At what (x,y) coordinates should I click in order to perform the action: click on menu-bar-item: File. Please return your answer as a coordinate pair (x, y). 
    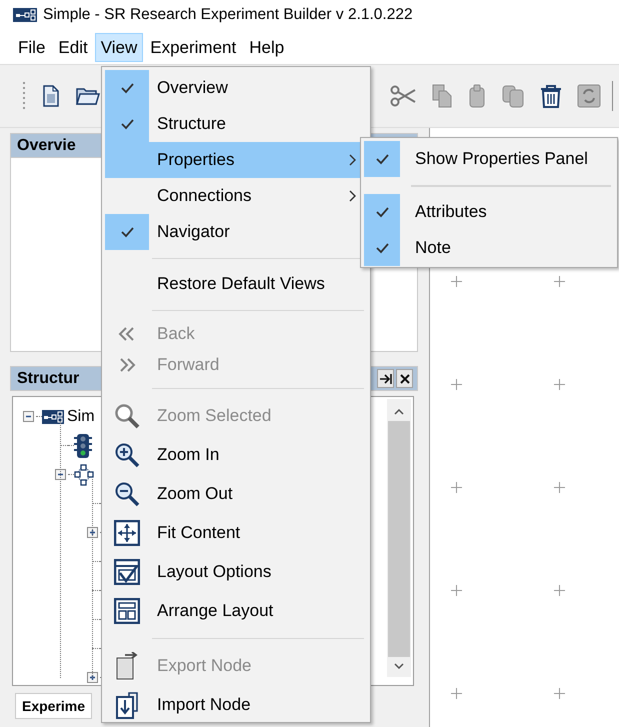
    Looking at the image, I should click on (32, 47).